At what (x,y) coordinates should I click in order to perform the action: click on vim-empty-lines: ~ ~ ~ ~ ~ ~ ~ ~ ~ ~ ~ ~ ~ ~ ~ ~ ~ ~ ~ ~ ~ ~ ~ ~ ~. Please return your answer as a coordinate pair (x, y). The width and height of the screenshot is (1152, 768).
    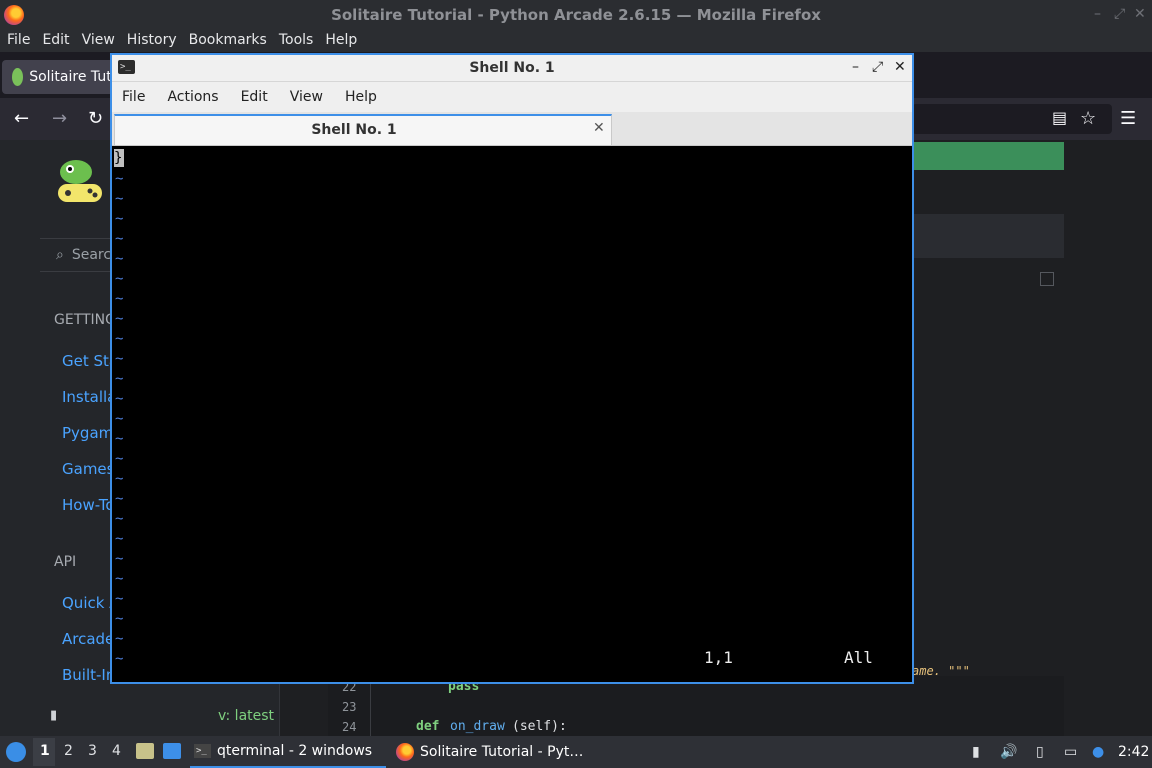
    Looking at the image, I should click on (119, 419).